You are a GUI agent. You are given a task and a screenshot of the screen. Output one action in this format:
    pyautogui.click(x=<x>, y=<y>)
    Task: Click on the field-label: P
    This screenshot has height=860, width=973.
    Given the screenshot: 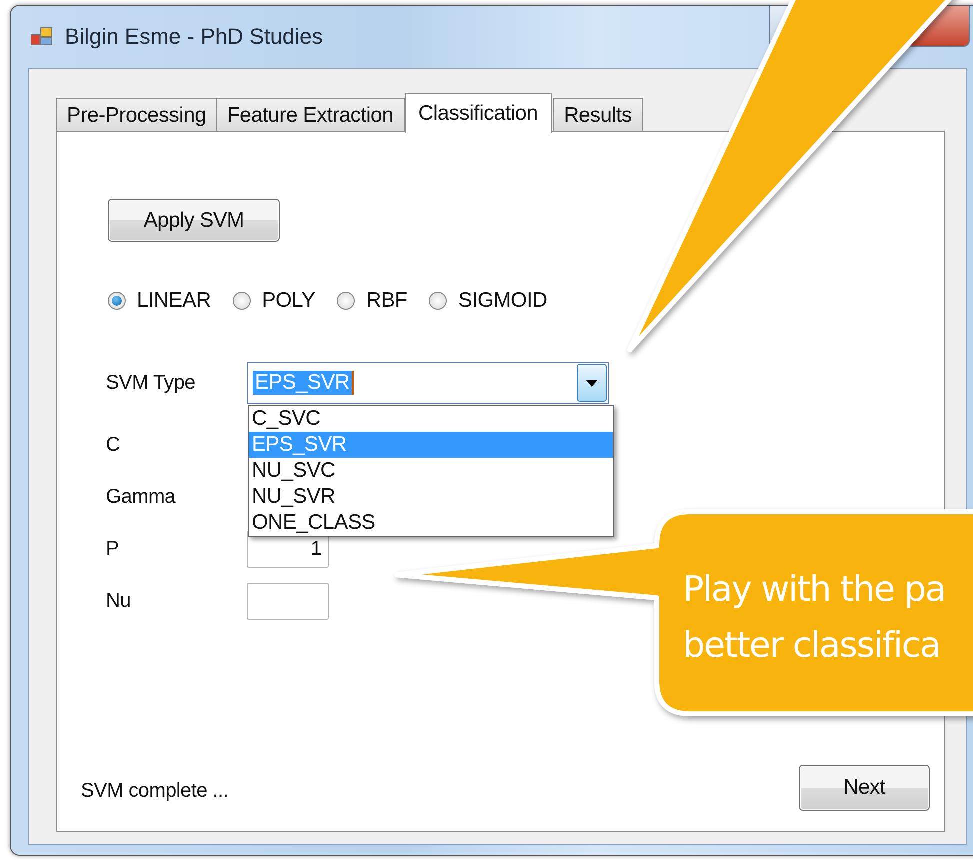 What is the action you would take?
    pyautogui.click(x=113, y=549)
    